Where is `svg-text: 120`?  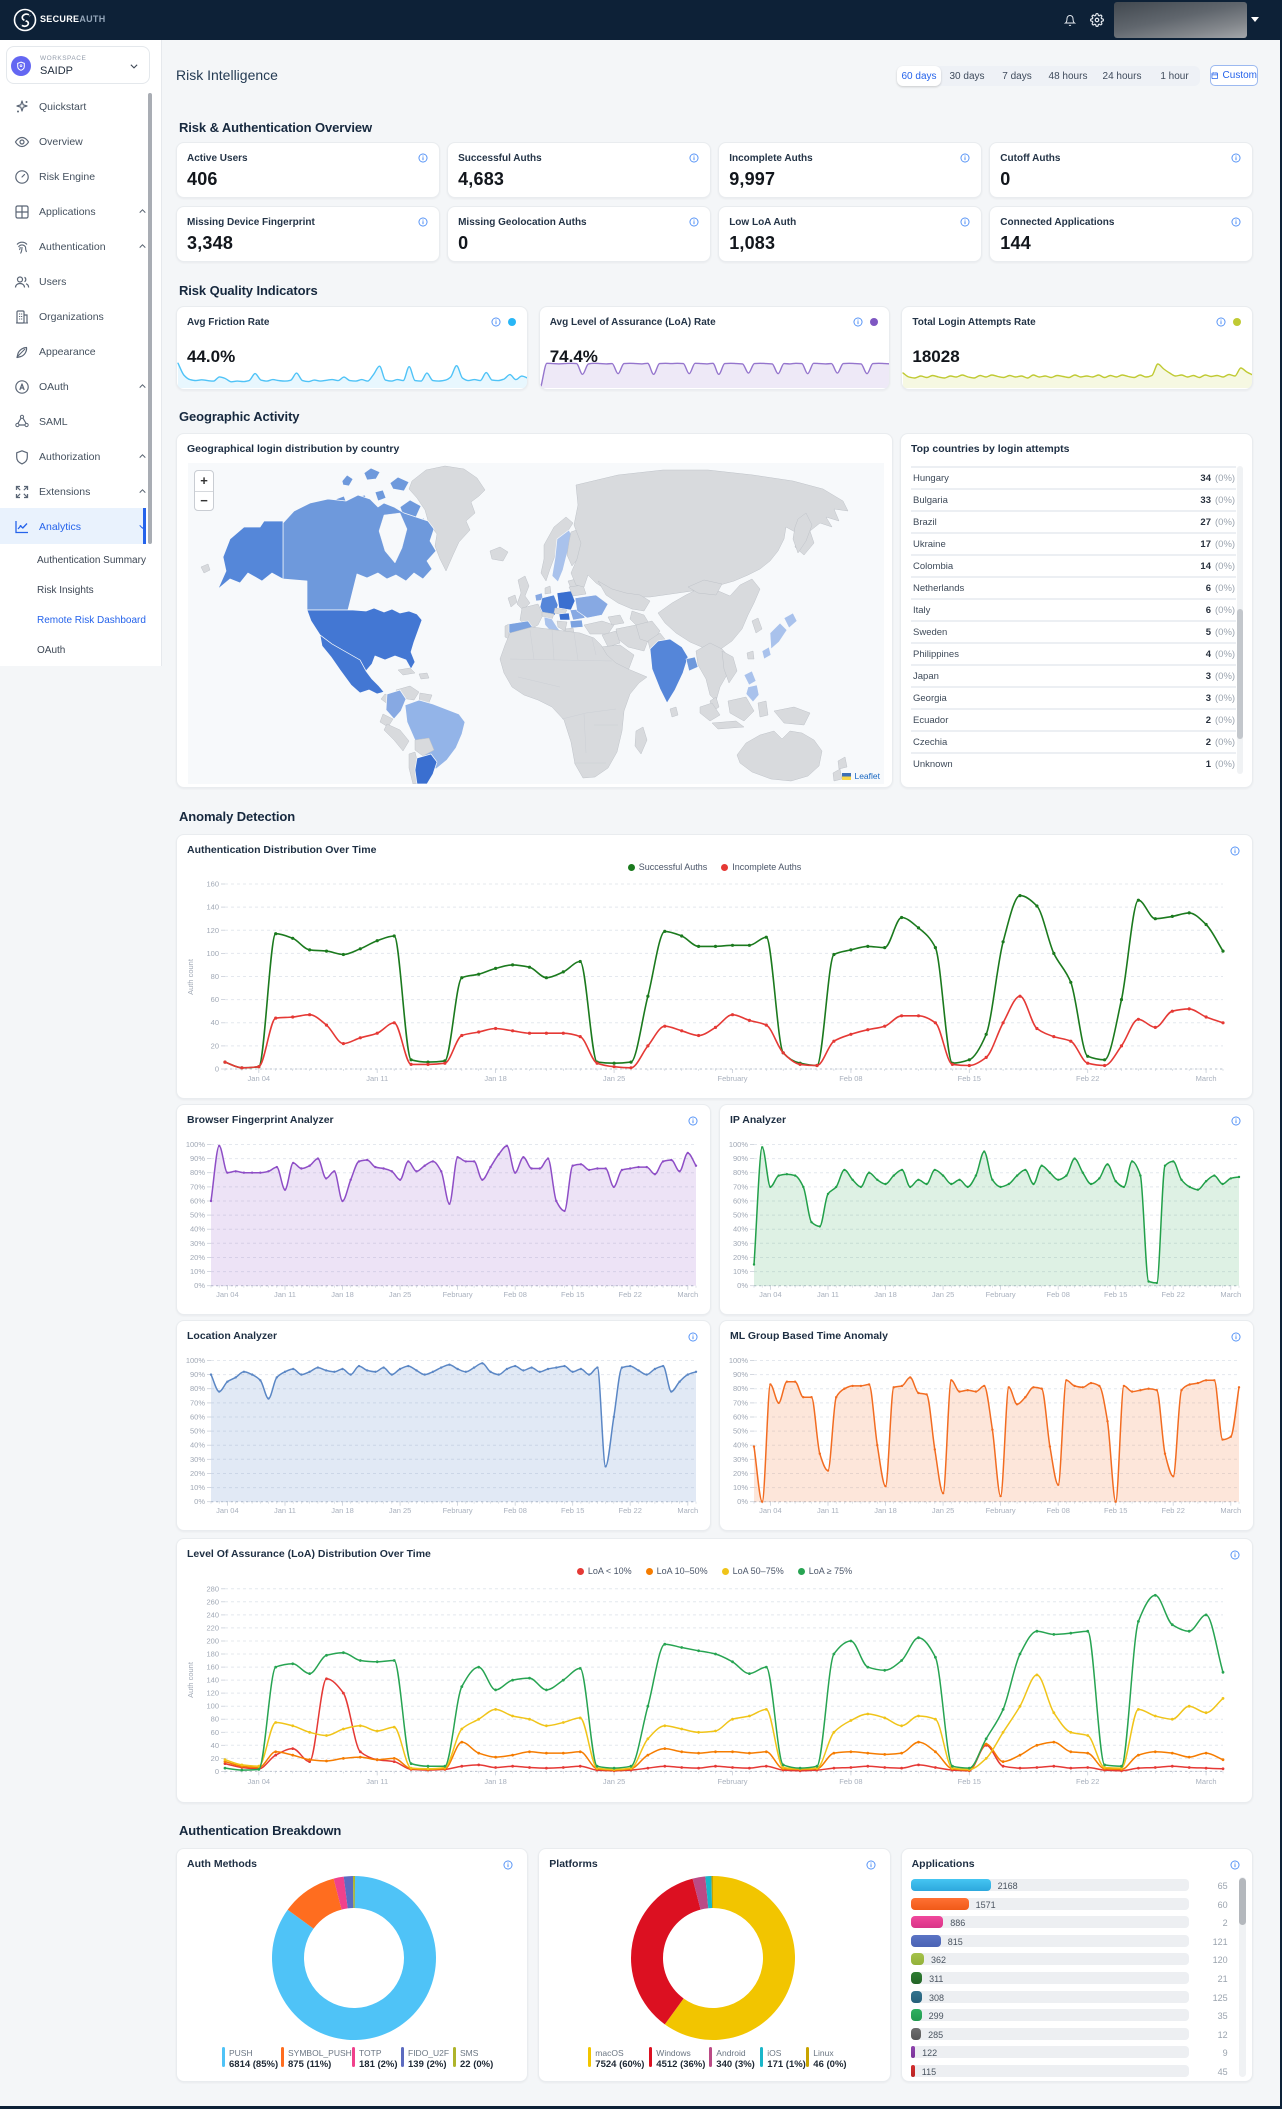 svg-text: 120 is located at coordinates (212, 1693).